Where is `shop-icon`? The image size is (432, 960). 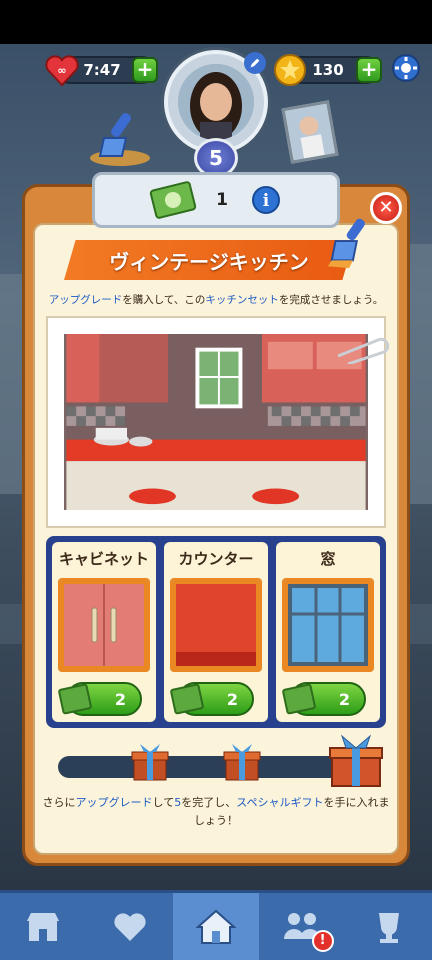
shop-icon is located at coordinates (43, 926).